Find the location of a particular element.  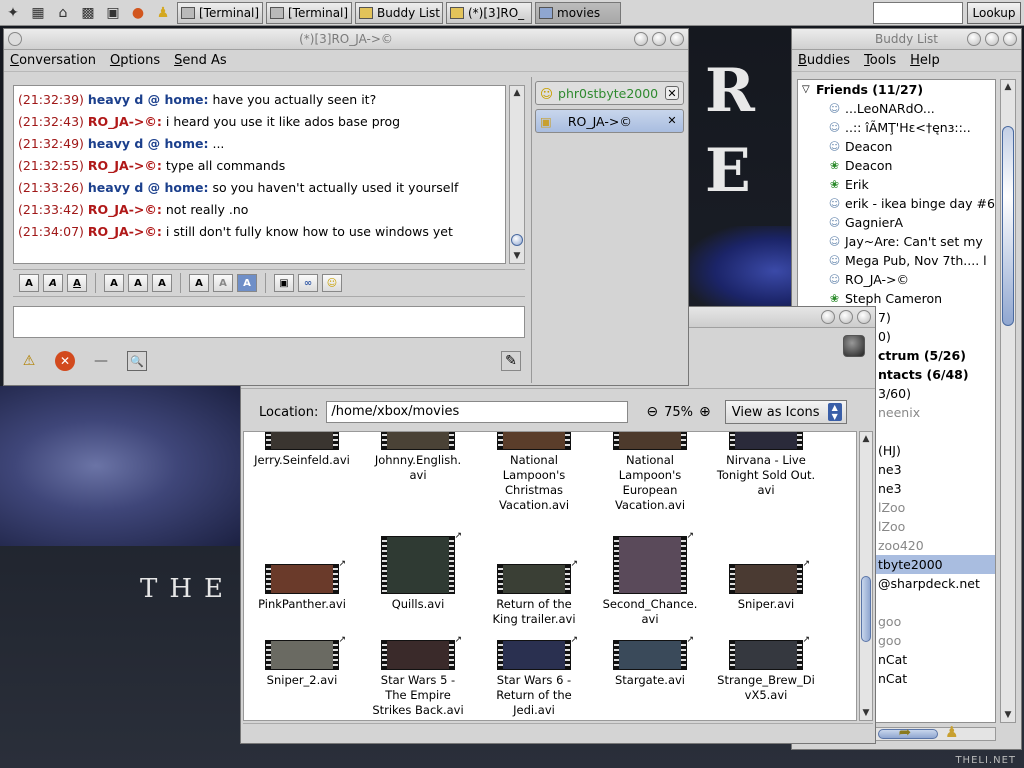

send-icon: ✎ is located at coordinates (511, 361).